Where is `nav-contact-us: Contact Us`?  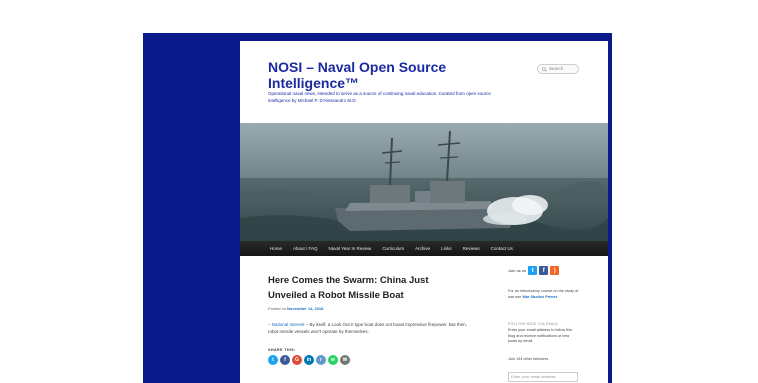 nav-contact-us: Contact Us is located at coordinates (502, 248).